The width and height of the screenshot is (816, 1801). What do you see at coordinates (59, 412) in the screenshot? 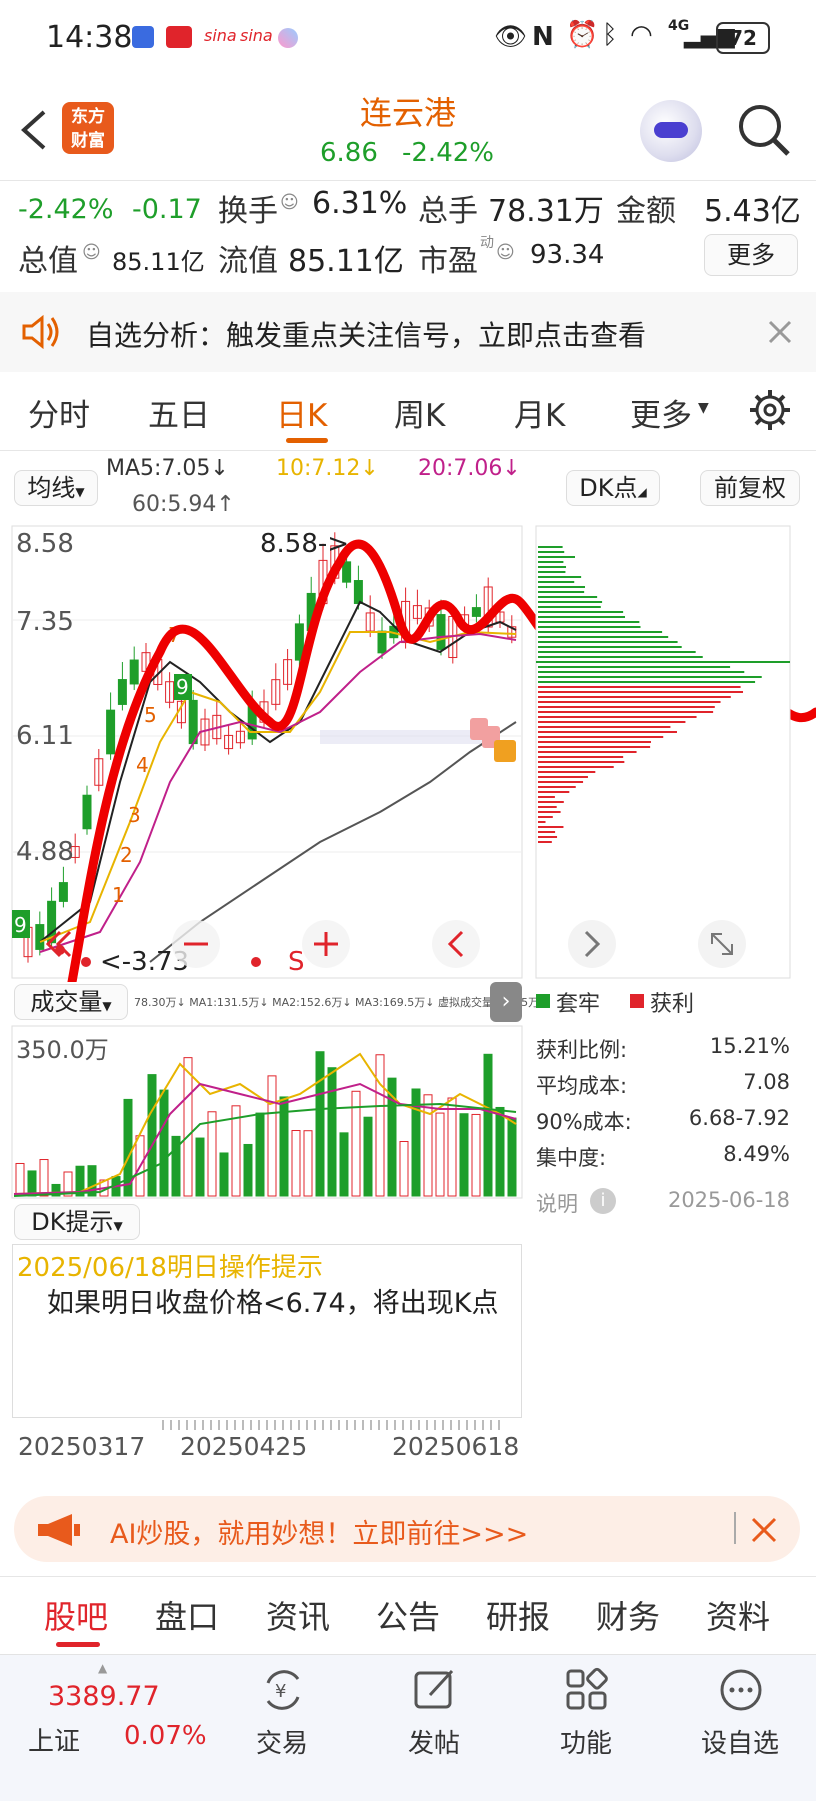
I see `tab-fenshi: 分时` at bounding box center [59, 412].